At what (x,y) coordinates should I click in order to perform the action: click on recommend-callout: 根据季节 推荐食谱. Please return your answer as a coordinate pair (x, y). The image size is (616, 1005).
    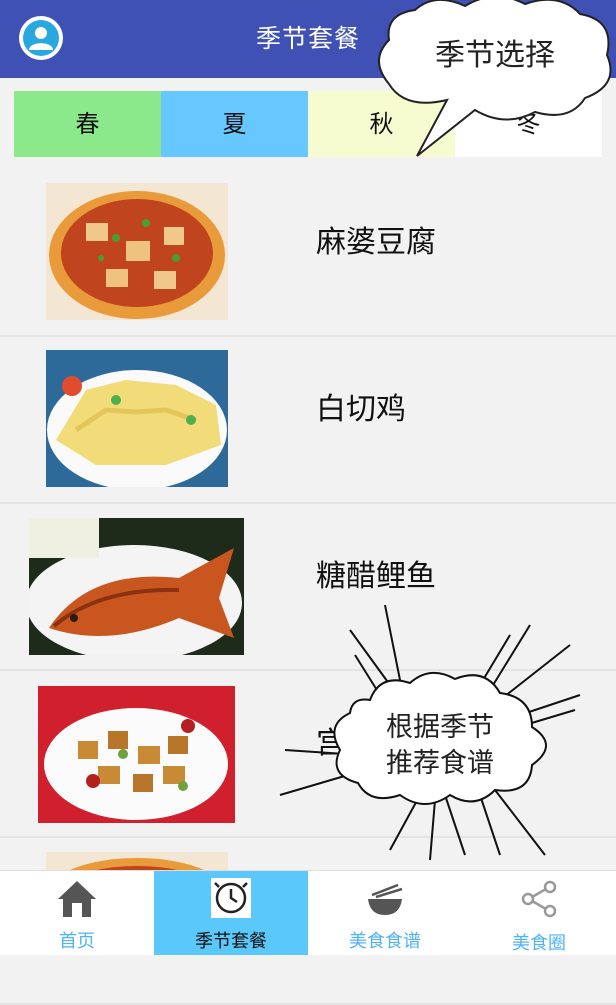
    Looking at the image, I should click on (430, 735).